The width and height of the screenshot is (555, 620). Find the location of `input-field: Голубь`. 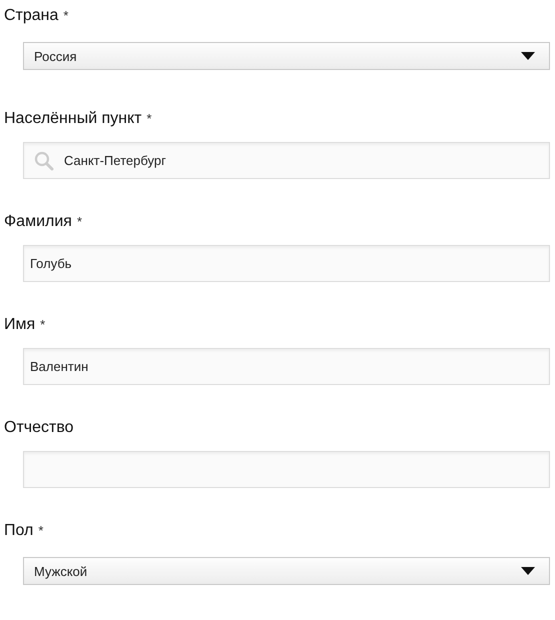

input-field: Голубь is located at coordinates (286, 263).